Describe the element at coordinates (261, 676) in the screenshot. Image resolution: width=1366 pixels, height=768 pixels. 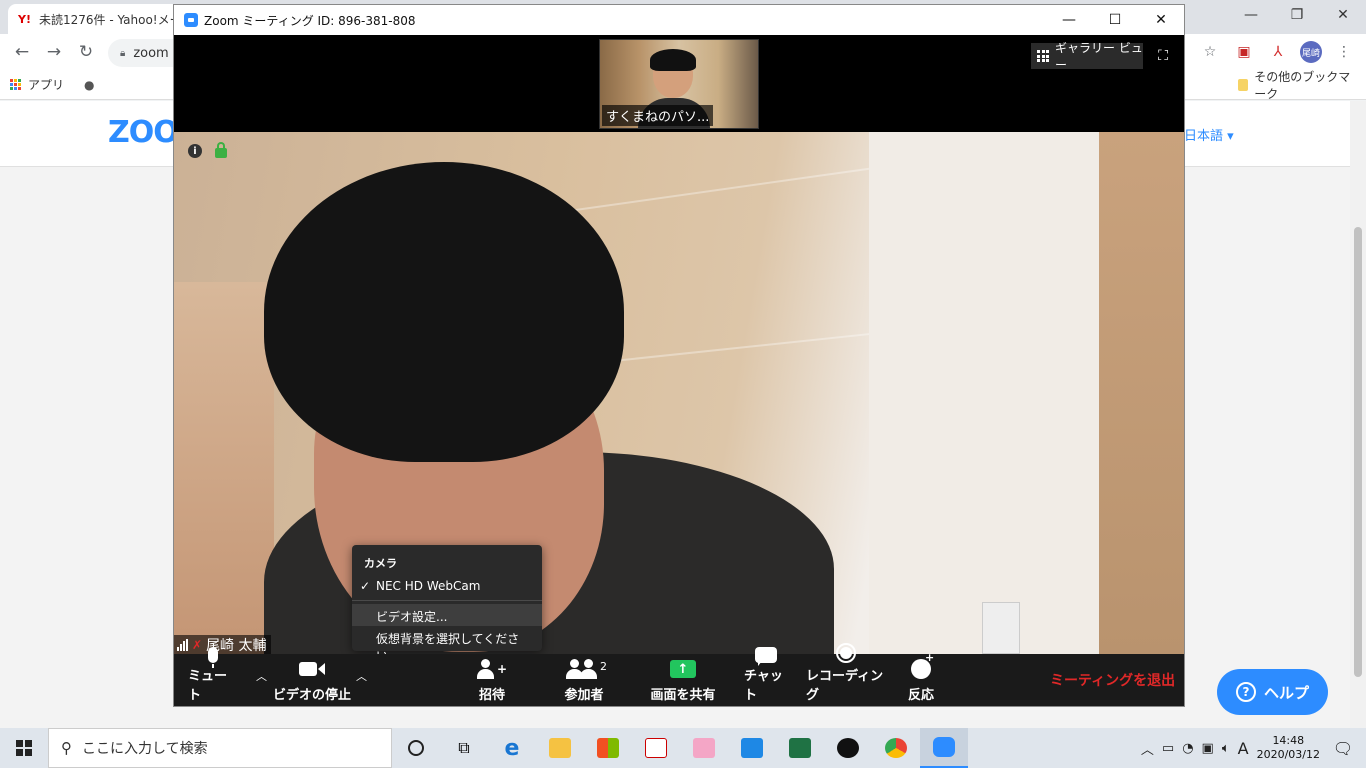
I see `audio-options-chevron-icon: ︿` at that location.